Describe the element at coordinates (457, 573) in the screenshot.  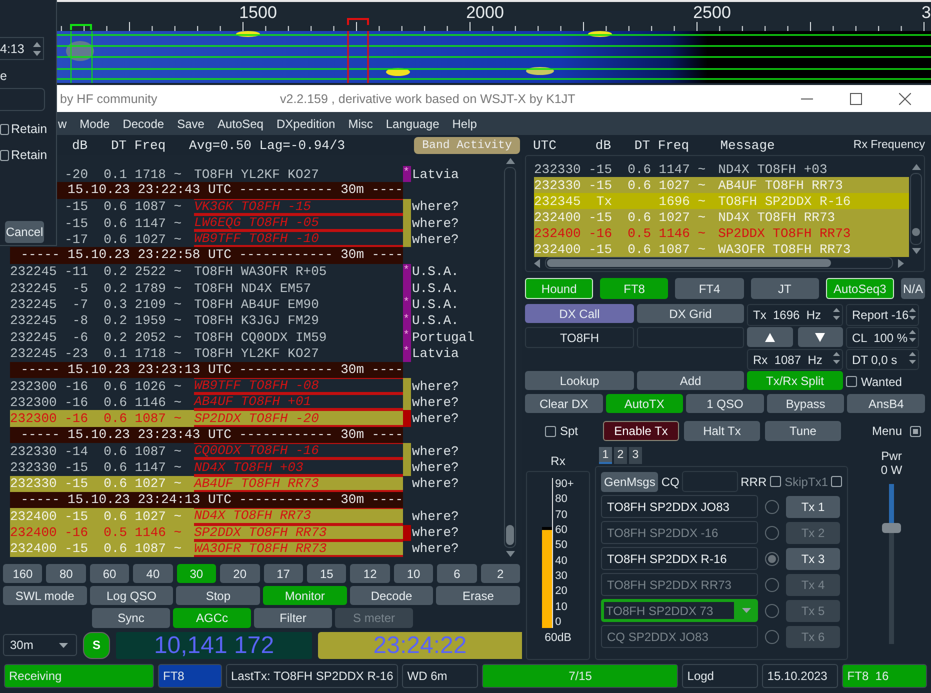
I see `band-button: 6` at that location.